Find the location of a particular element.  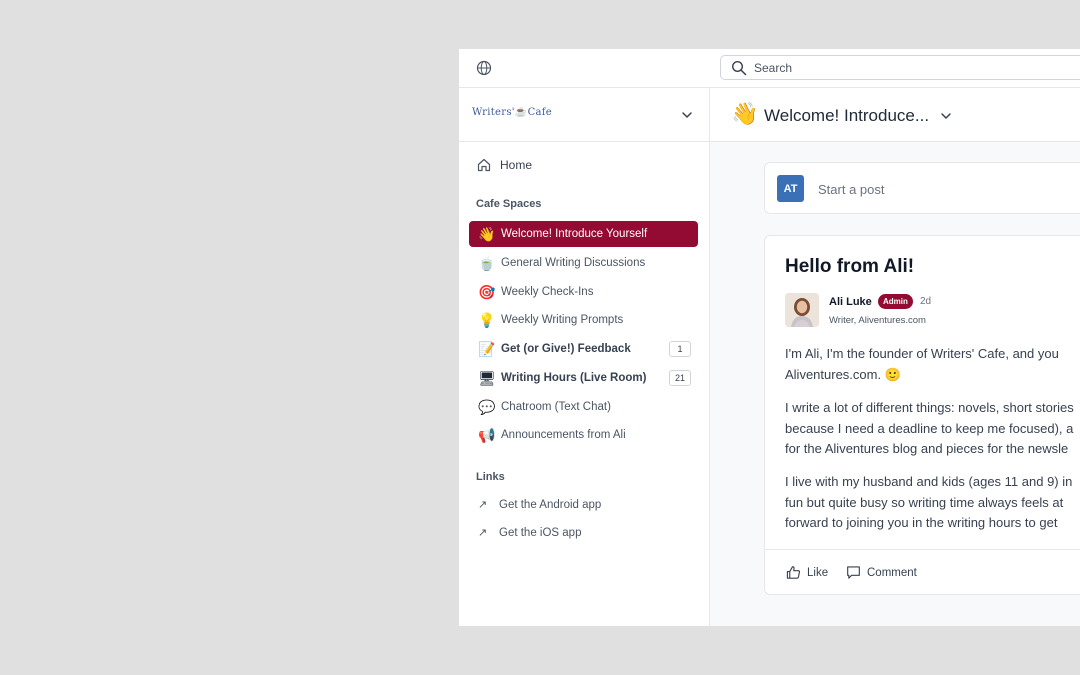

top-bar: Search is located at coordinates (769, 68).